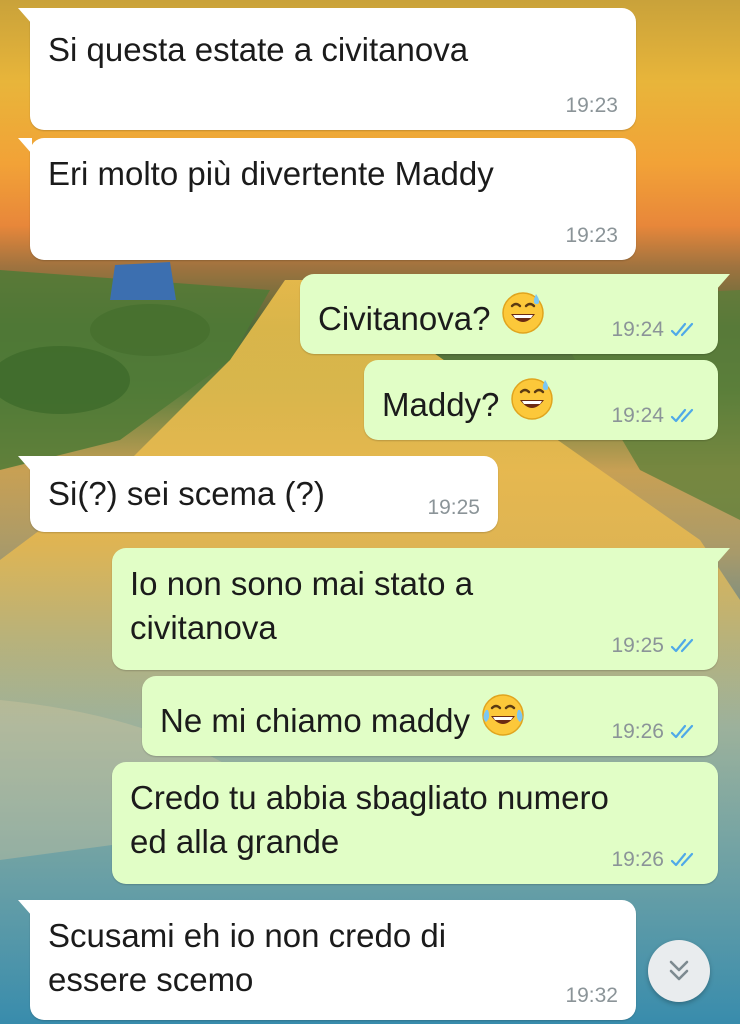  I want to click on message-line: Eri molto più divertente Maddy, so click(271, 173).